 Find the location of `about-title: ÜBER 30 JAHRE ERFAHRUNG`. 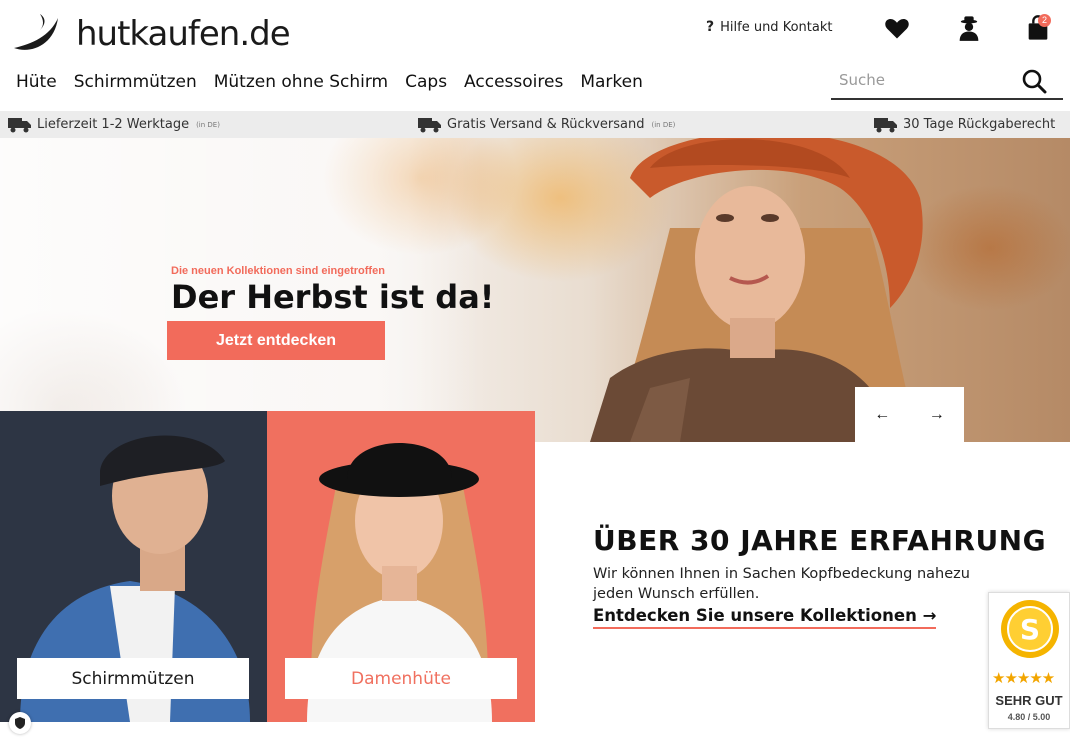

about-title: ÜBER 30 JAHRE ERFAHRUNG is located at coordinates (820, 540).